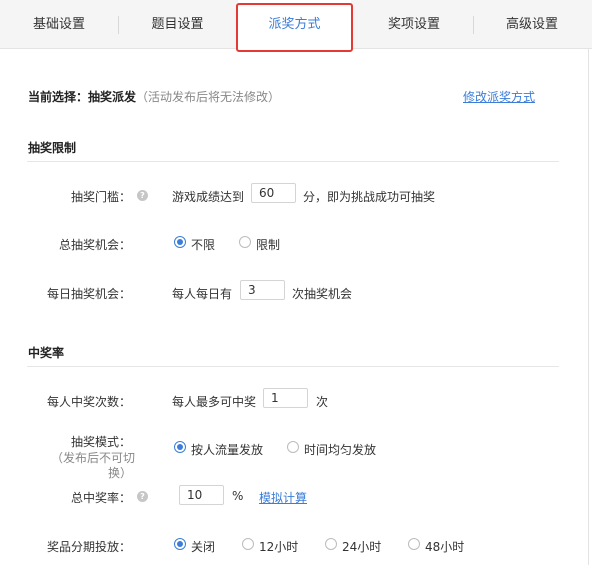 This screenshot has width=592, height=565. I want to click on threshold-prefix: 游戏成绩达到, so click(208, 197).